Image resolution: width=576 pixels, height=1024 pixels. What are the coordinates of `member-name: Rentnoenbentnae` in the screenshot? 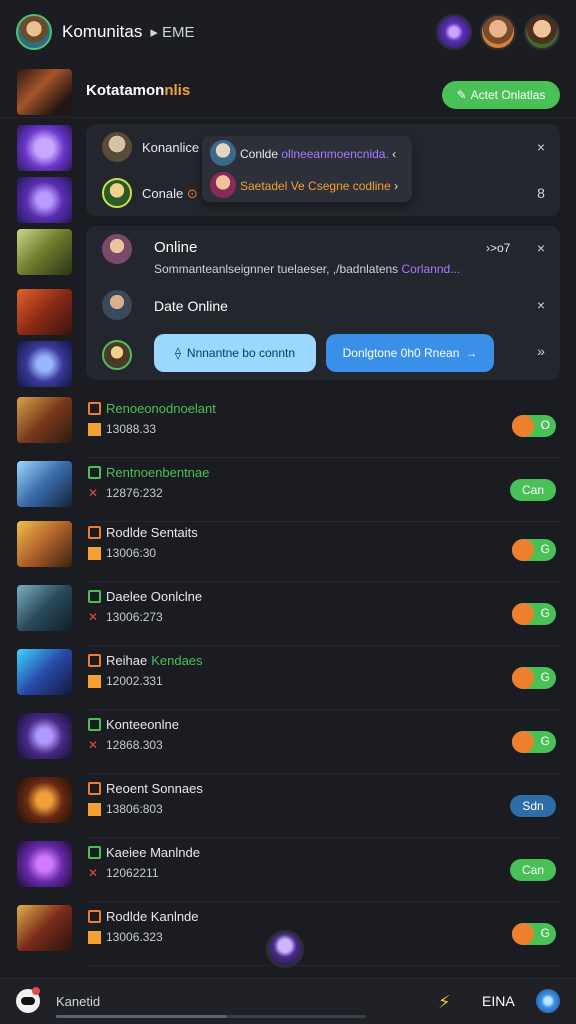 It's located at (158, 472).